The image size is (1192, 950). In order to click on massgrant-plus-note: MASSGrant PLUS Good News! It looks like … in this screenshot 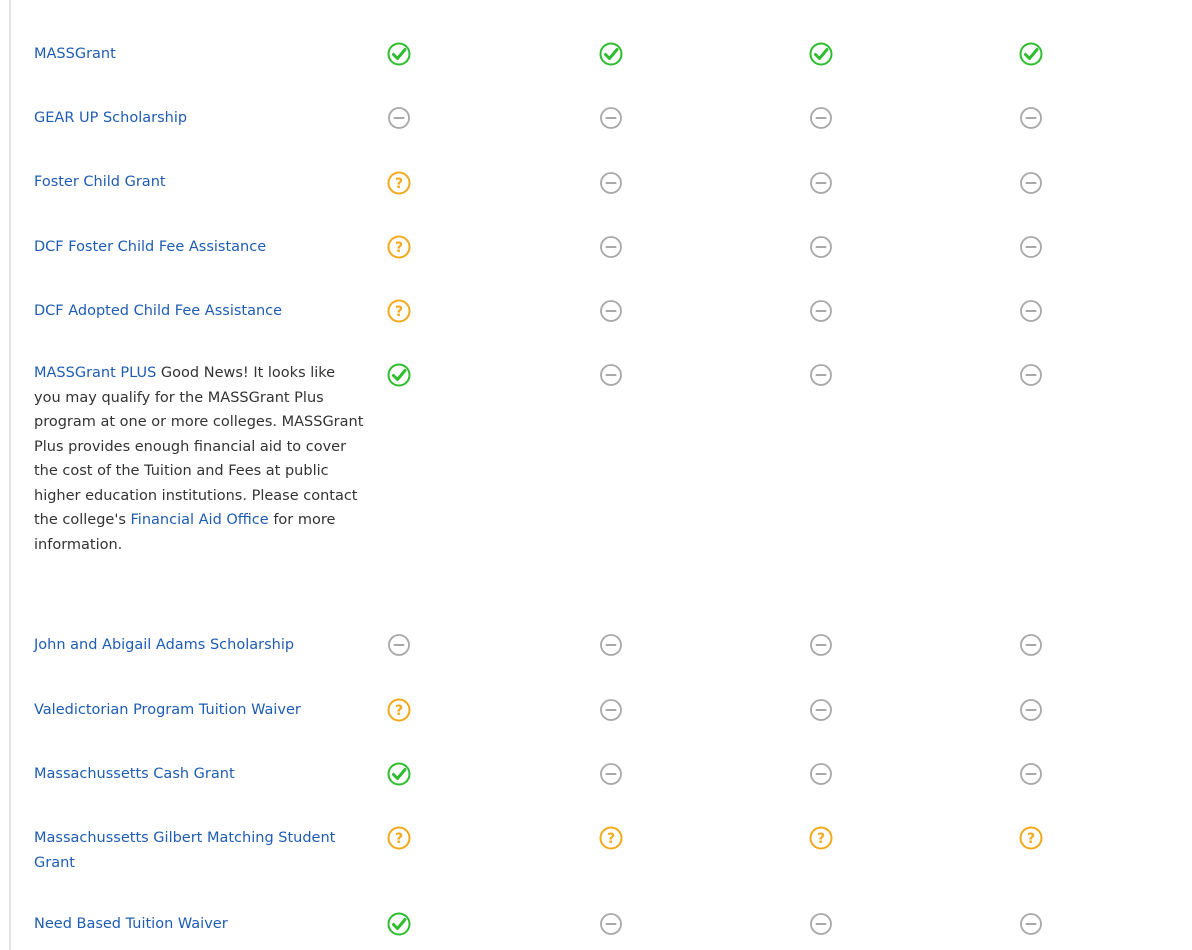, I will do `click(199, 459)`.